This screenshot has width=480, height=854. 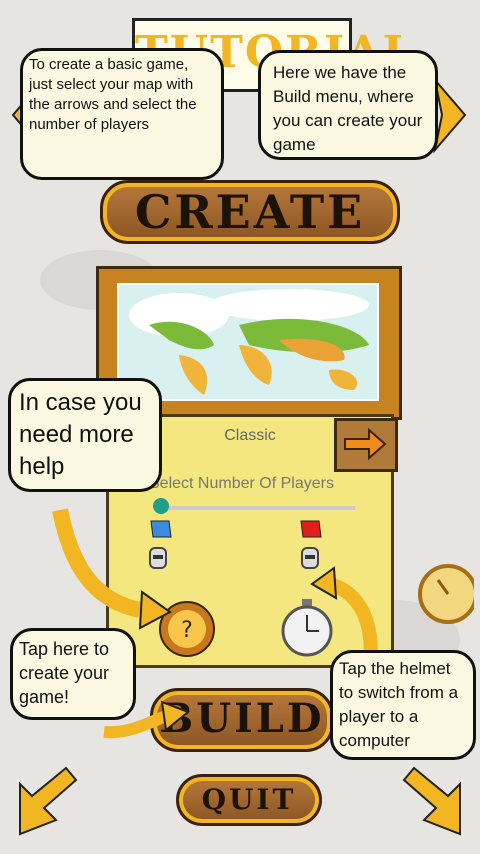 I want to click on world-map, so click(x=248, y=342).